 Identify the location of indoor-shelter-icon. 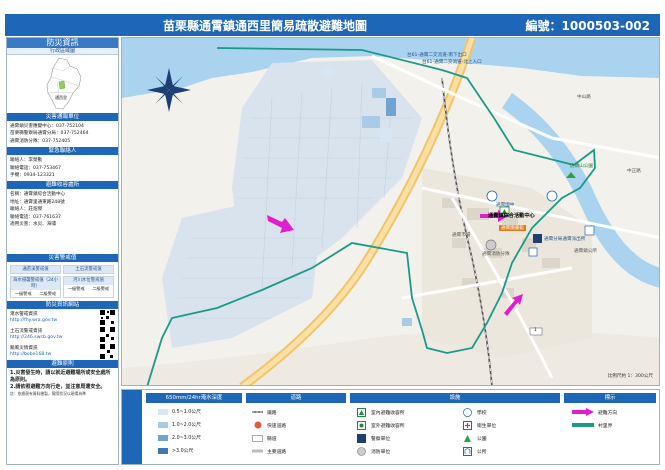
(361, 412).